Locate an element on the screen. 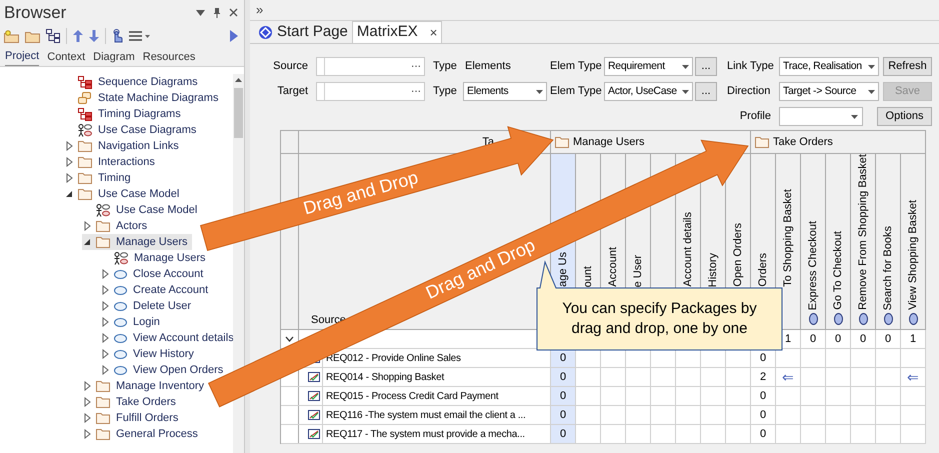  column-label: View Shopping Basket is located at coordinates (913, 255).